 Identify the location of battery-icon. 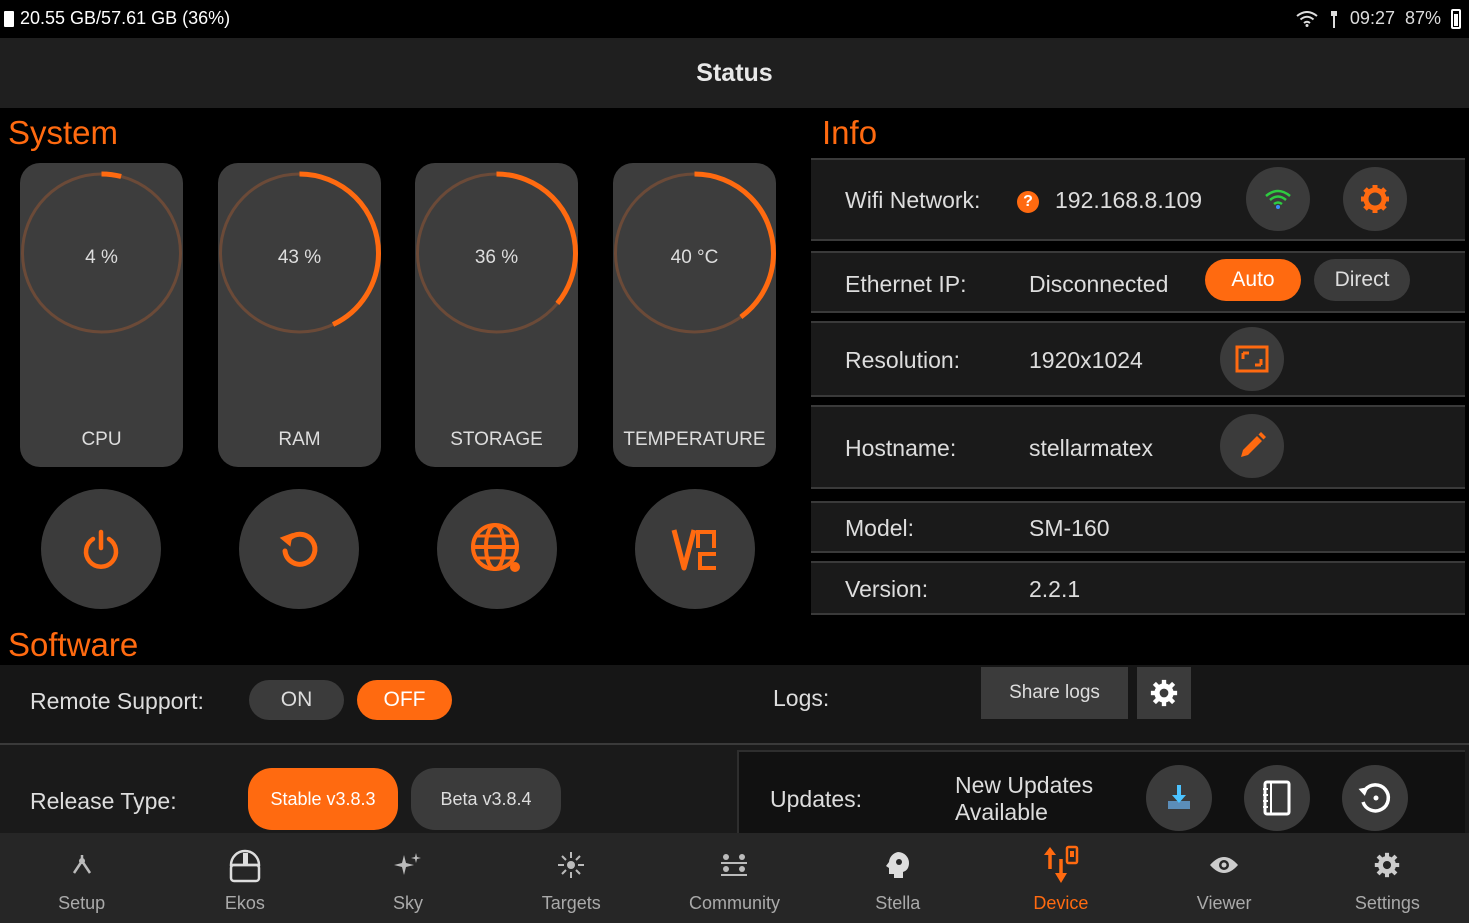
(1456, 18).